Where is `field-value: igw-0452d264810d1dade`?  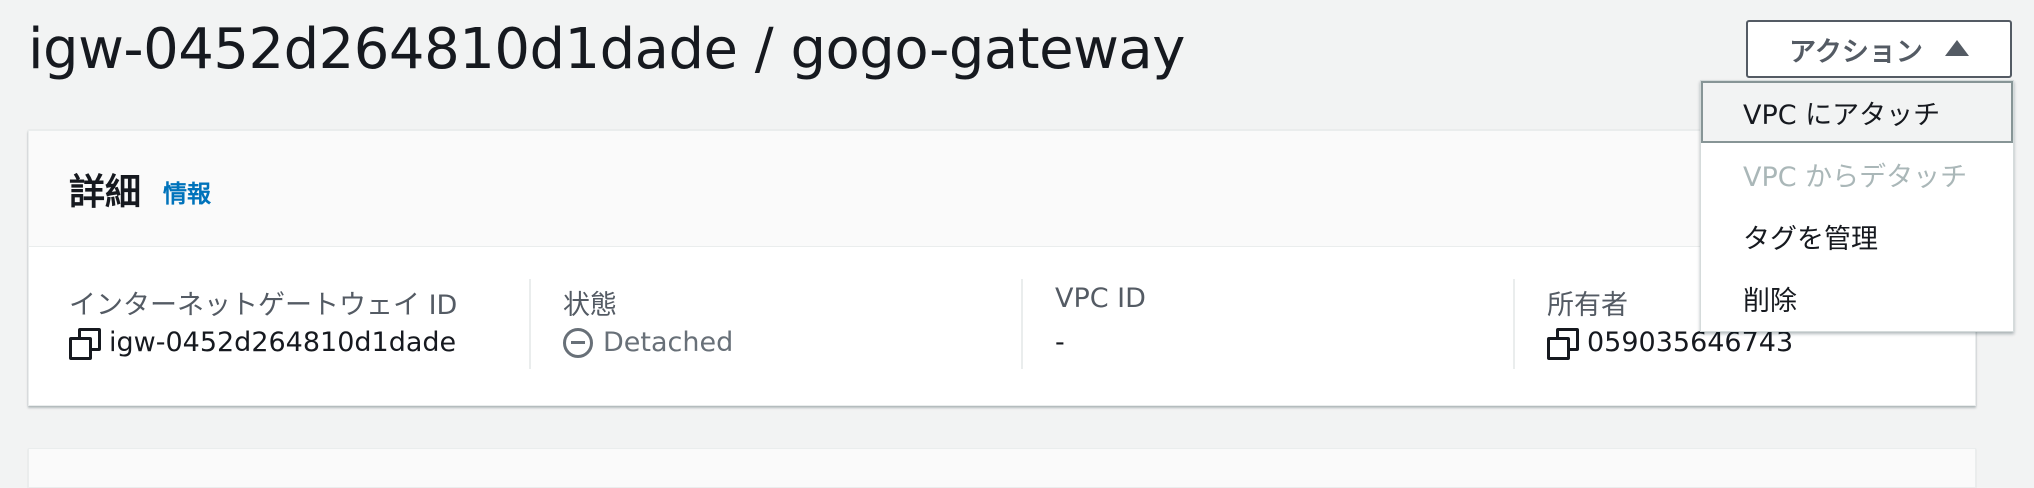 field-value: igw-0452d264810d1dade is located at coordinates (263, 343).